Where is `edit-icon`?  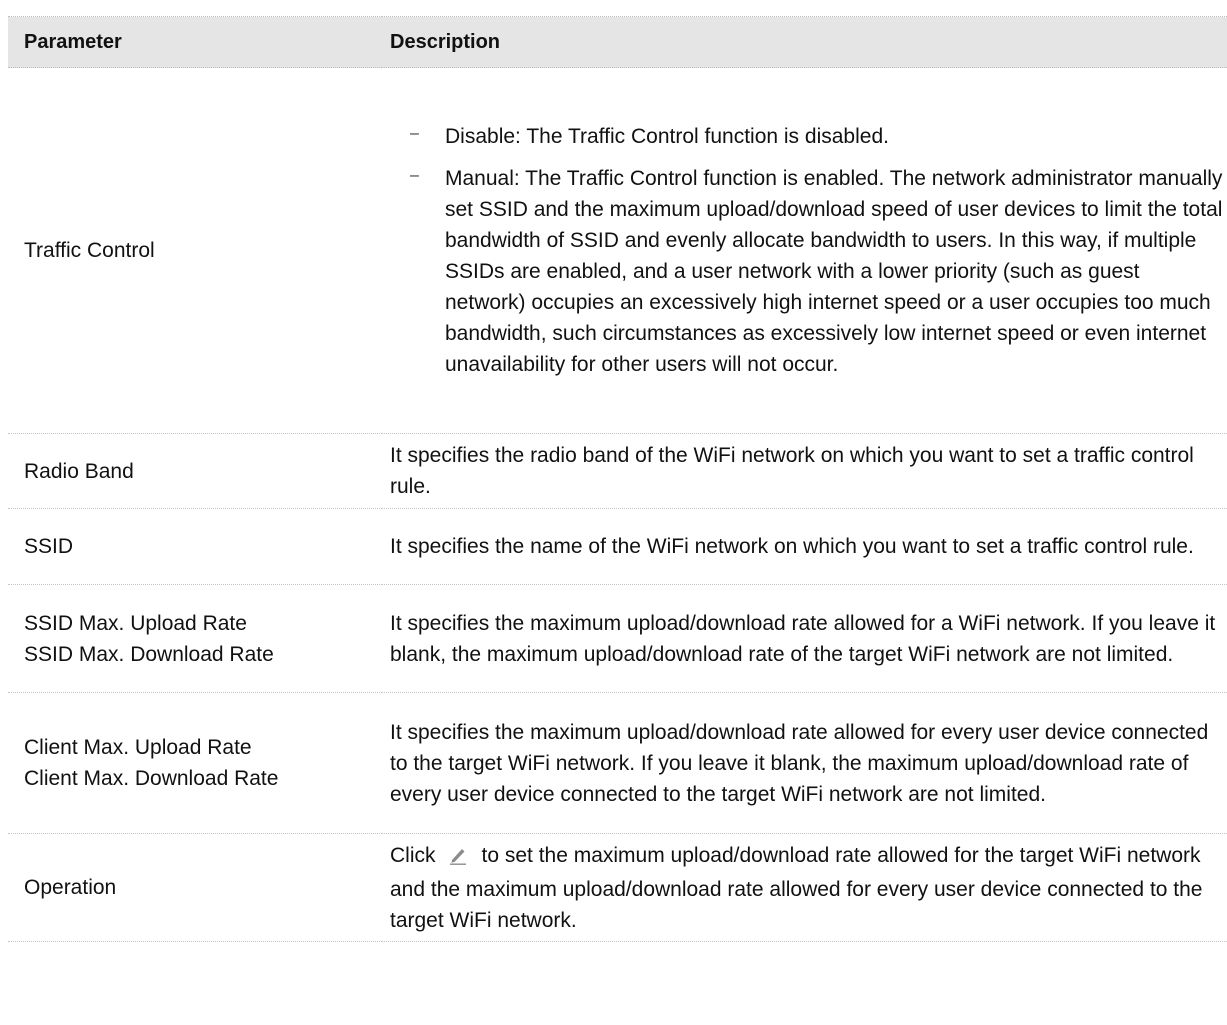 edit-icon is located at coordinates (458, 858).